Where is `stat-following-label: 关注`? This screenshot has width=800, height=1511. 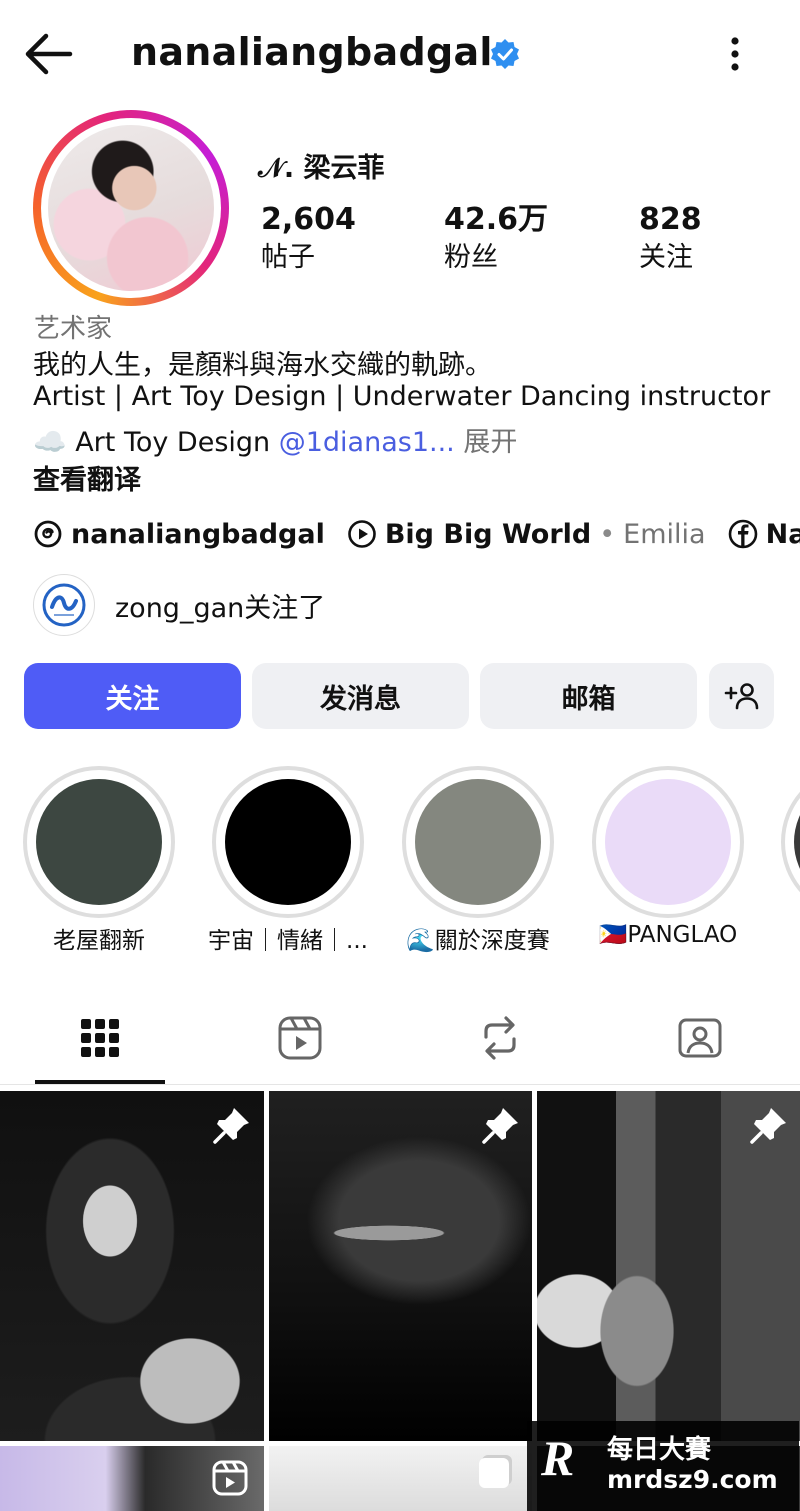 stat-following-label: 关注 is located at coordinates (666, 257).